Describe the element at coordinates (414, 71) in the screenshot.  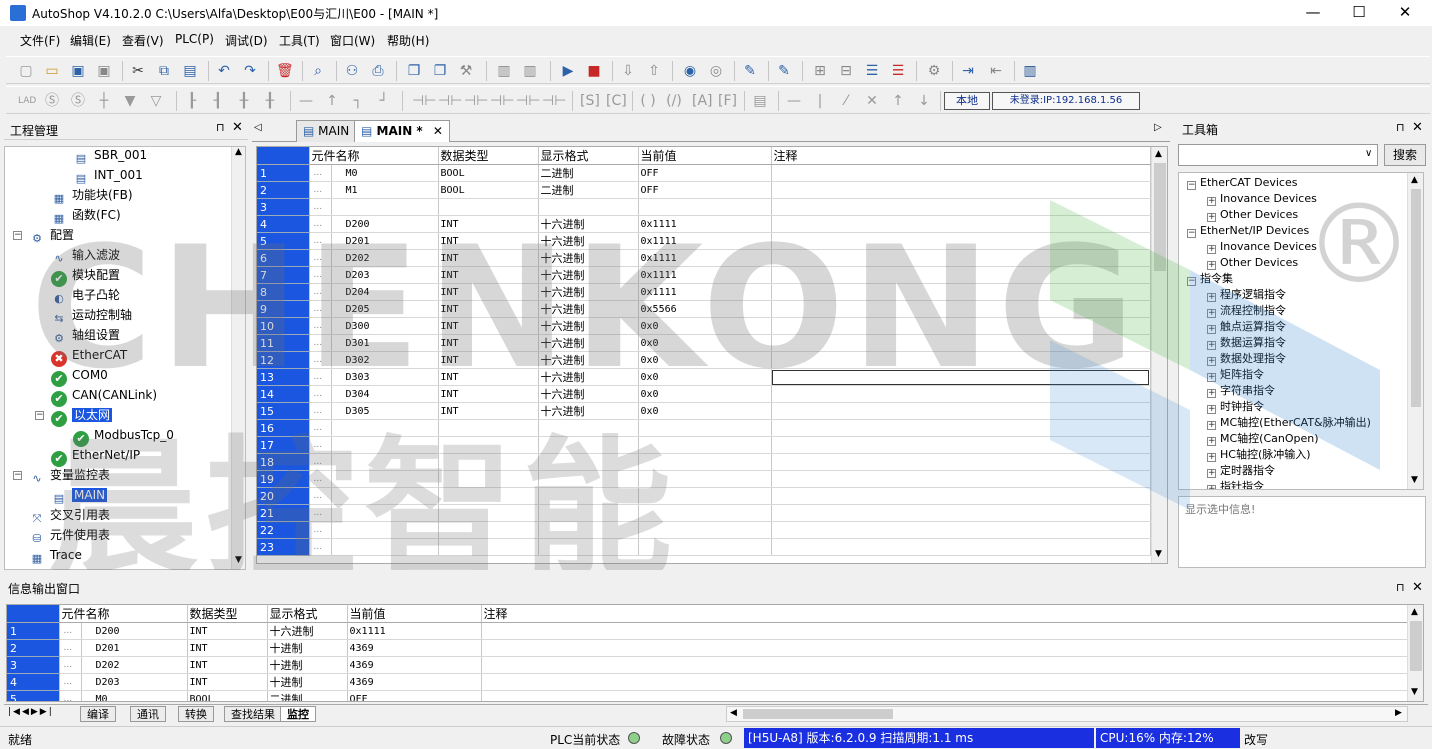
I see `window-icon: ❐` at that location.